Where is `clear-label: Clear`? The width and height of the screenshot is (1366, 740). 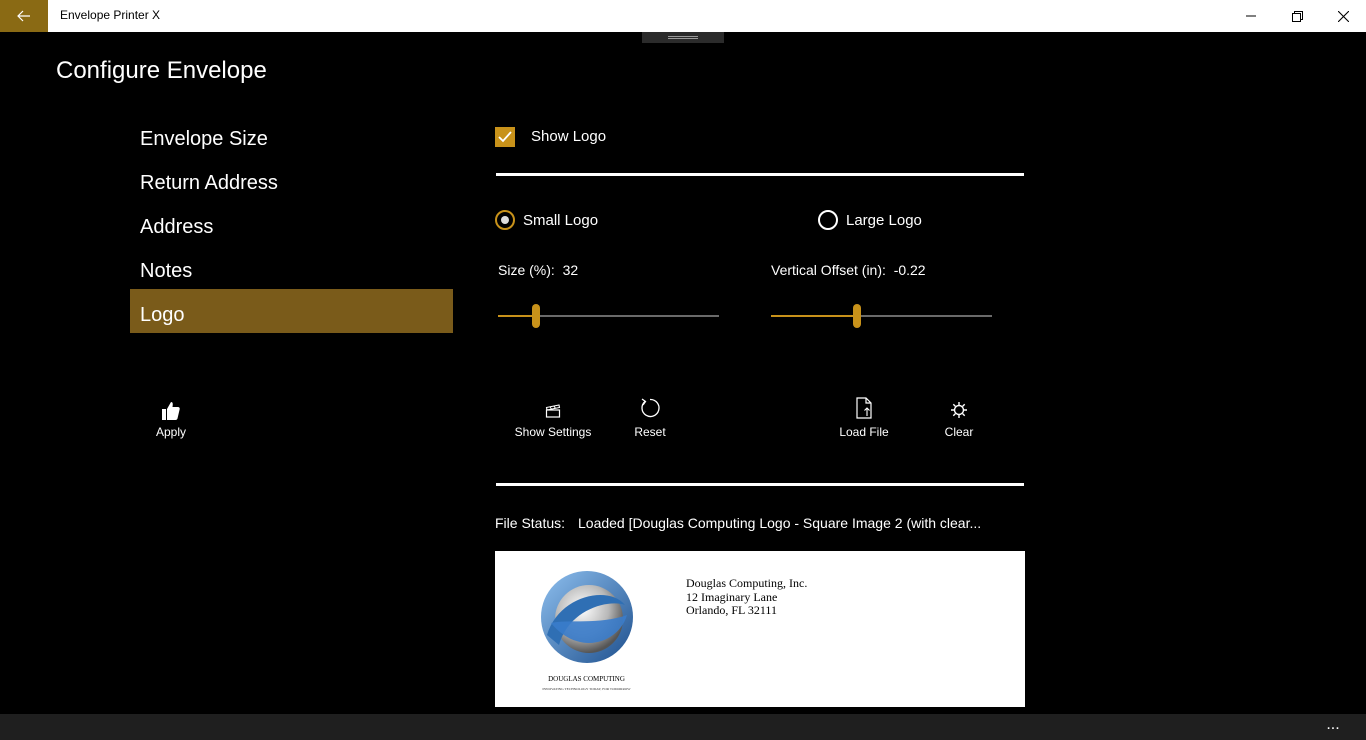 clear-label: Clear is located at coordinates (959, 432).